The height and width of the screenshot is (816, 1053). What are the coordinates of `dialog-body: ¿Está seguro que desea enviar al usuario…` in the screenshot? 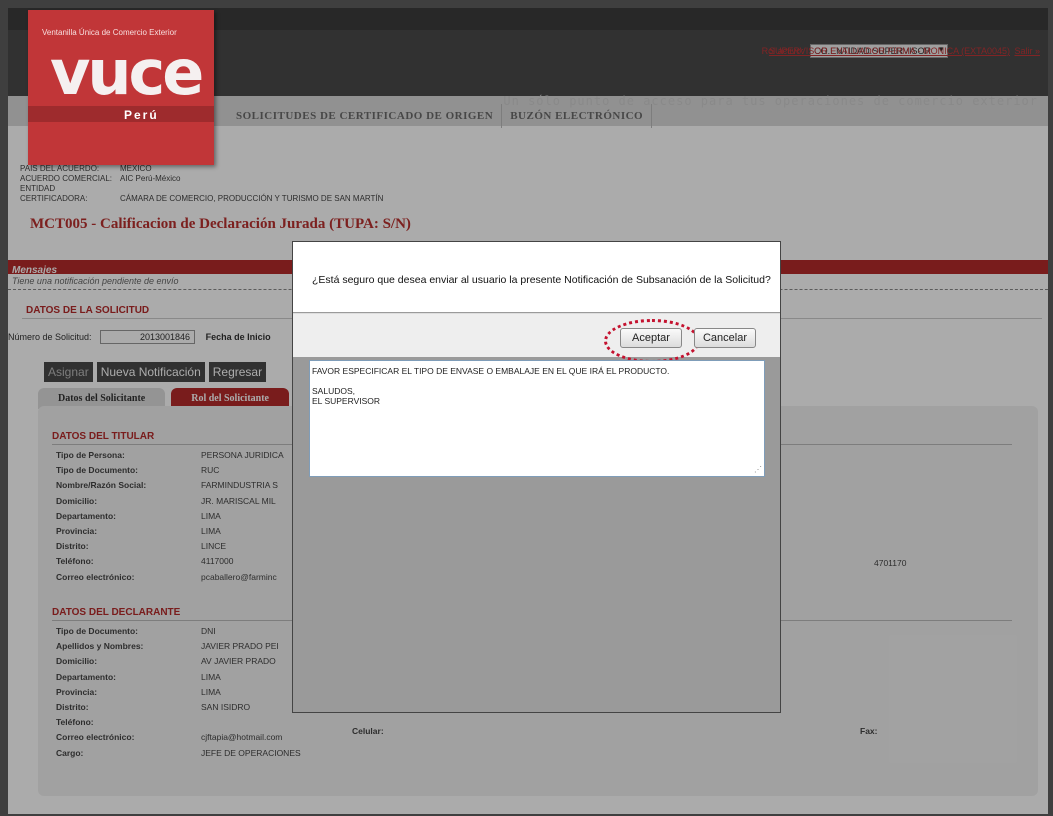 It's located at (536, 277).